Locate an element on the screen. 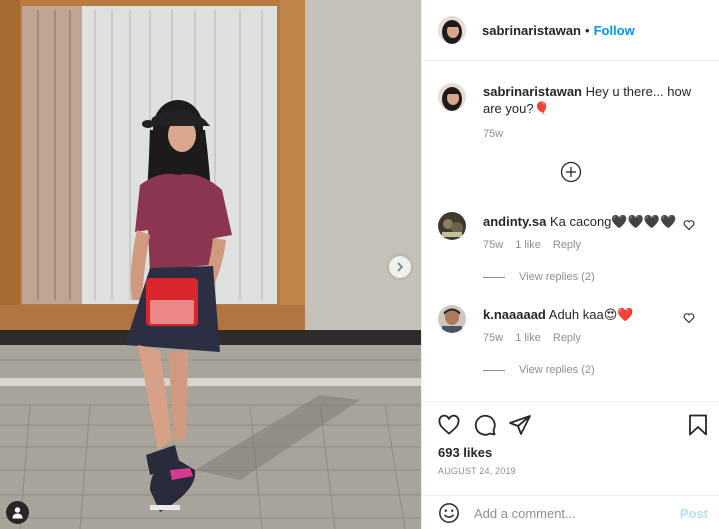 Image resolution: width=719 pixels, height=529 pixels. post-comment-button: Post is located at coordinates (694, 513).